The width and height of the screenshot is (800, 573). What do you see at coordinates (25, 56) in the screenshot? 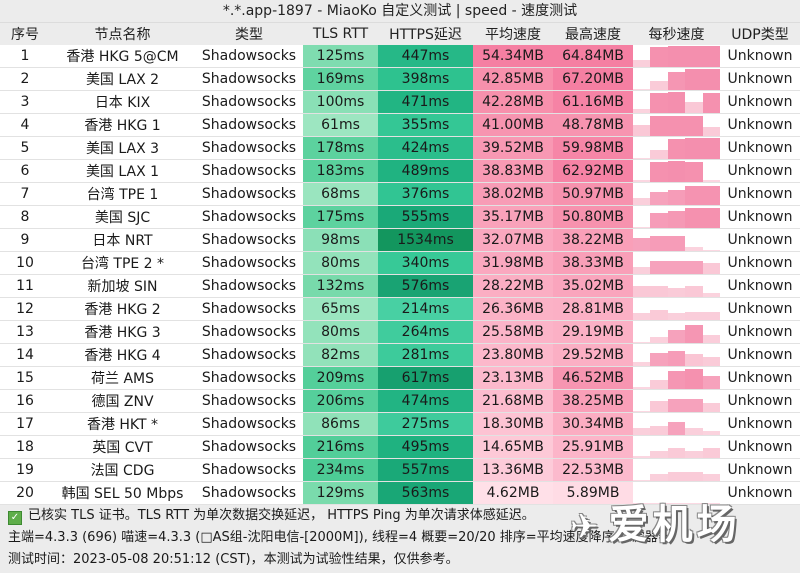
I see `cell-index: 1` at bounding box center [25, 56].